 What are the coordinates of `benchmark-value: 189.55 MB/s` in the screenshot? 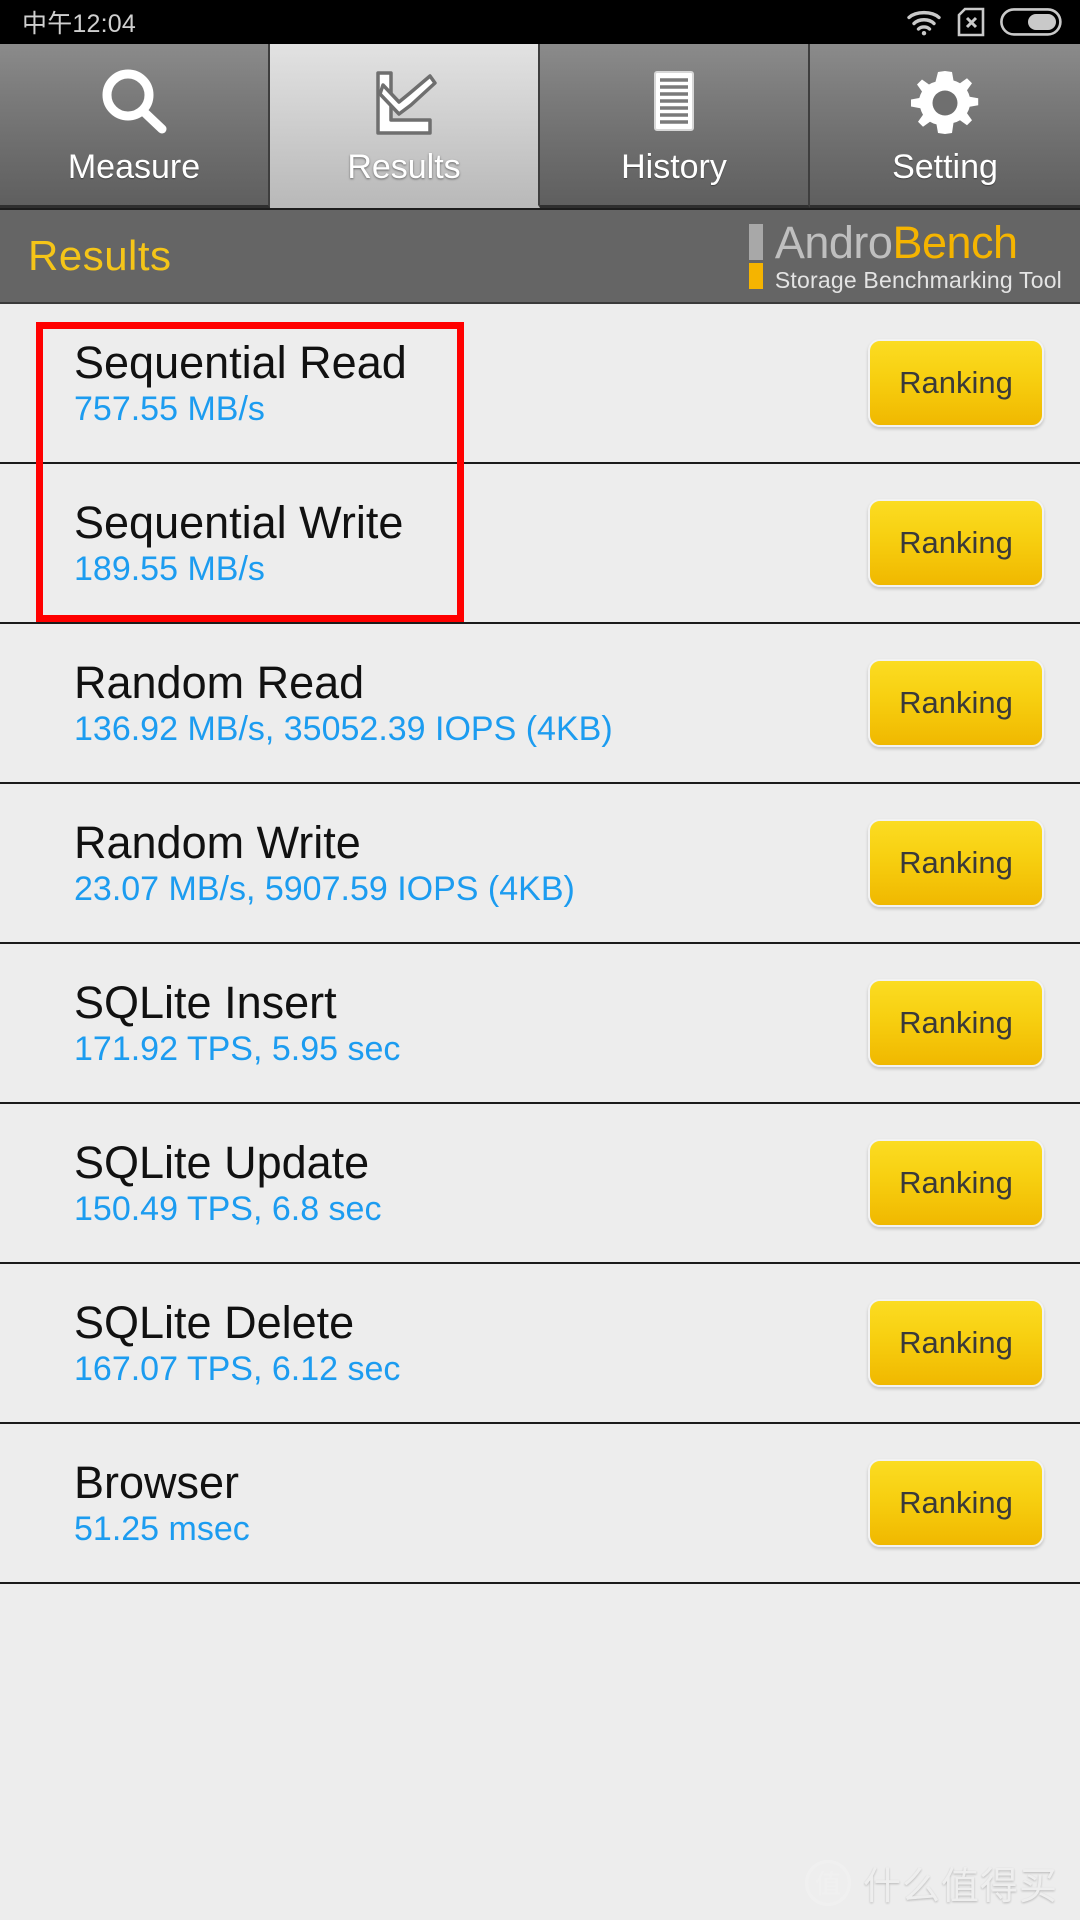 It's located at (169, 568).